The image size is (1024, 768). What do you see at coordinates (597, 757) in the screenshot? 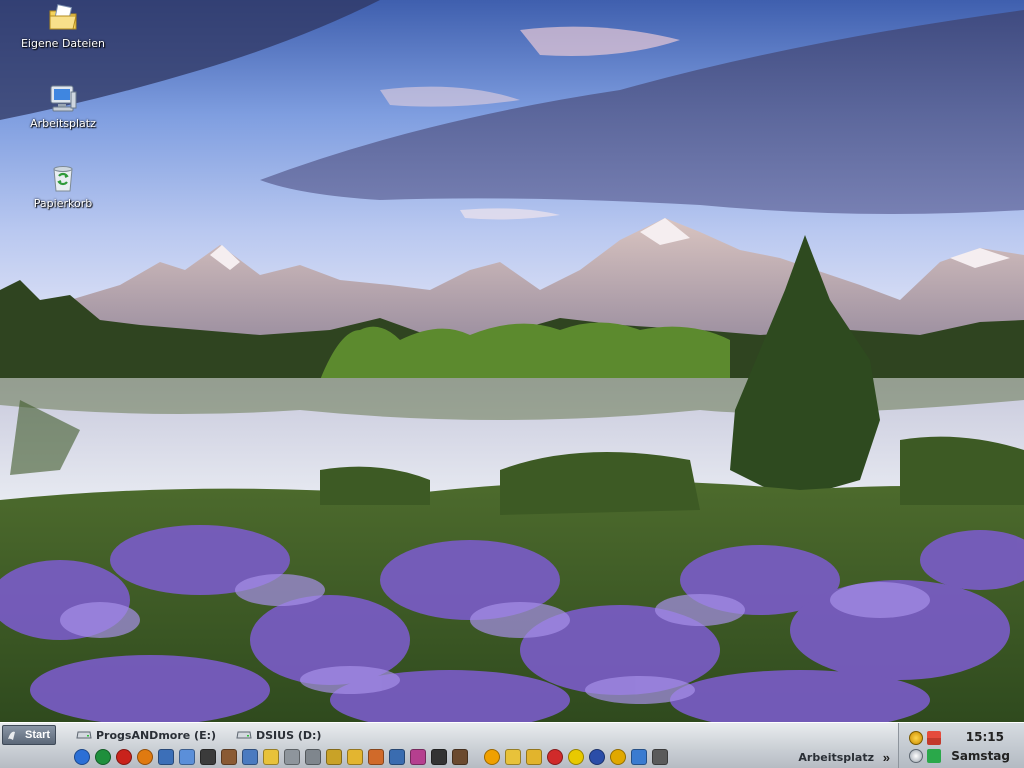
I see `winamp-icon` at bounding box center [597, 757].